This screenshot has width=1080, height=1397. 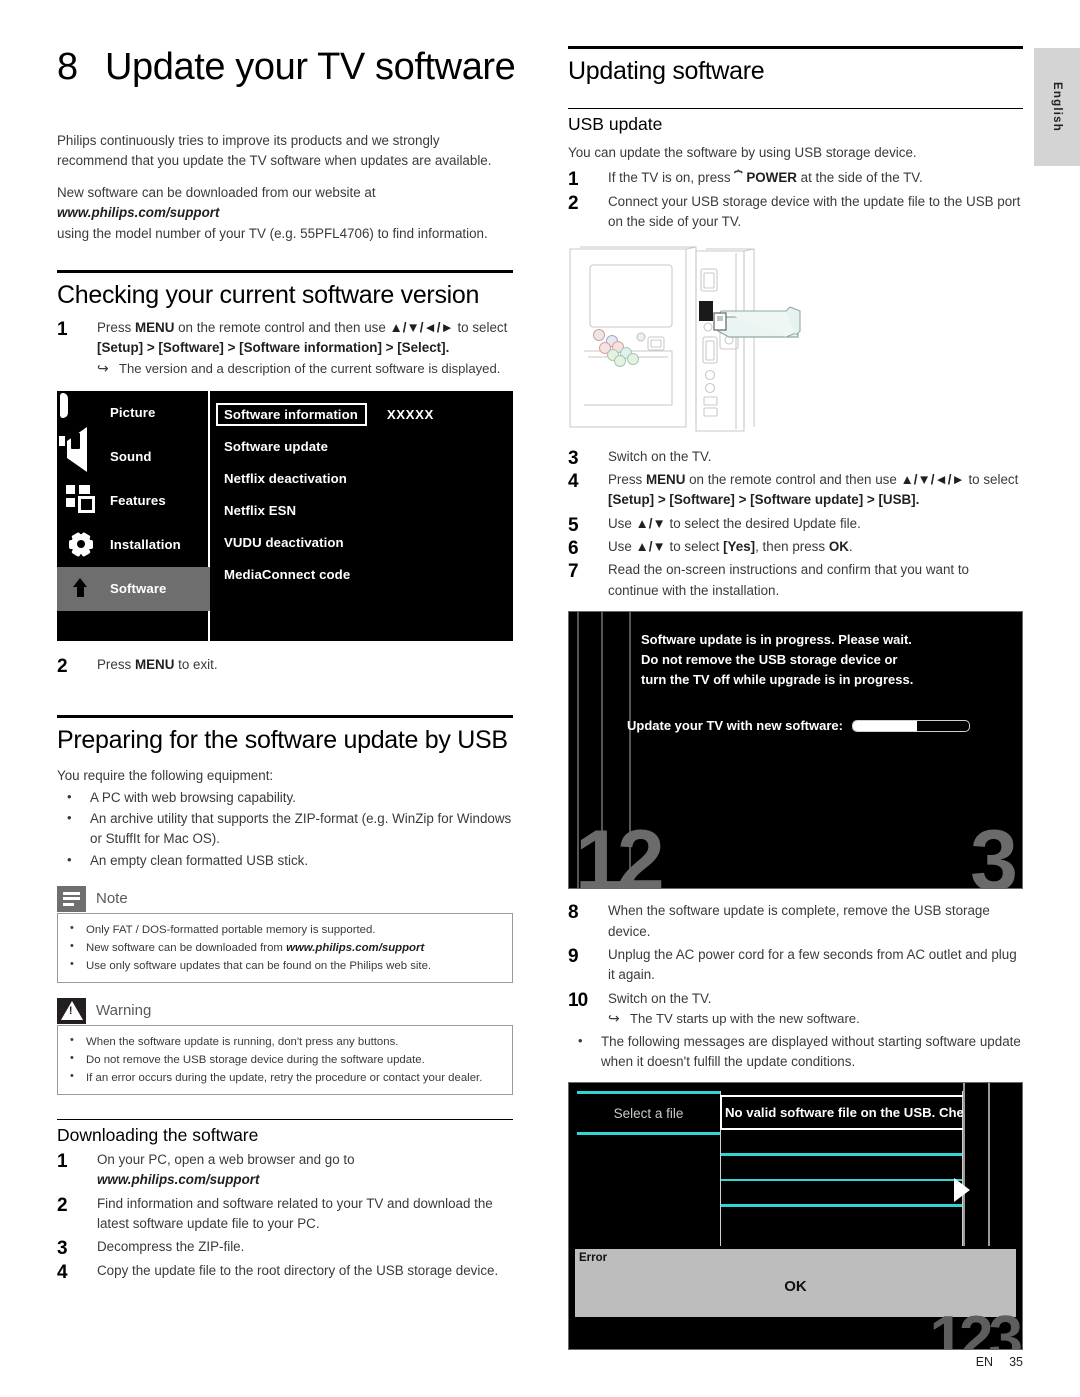 What do you see at coordinates (276, 447) in the screenshot?
I see `osd-option-label: Software update` at bounding box center [276, 447].